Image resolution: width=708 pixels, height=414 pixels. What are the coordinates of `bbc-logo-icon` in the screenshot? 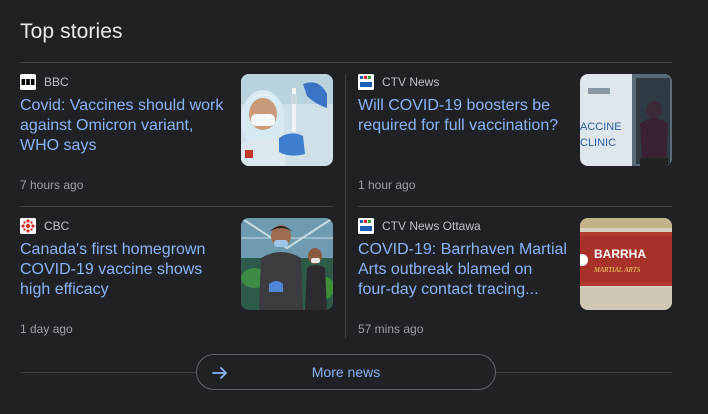 It's located at (28, 82).